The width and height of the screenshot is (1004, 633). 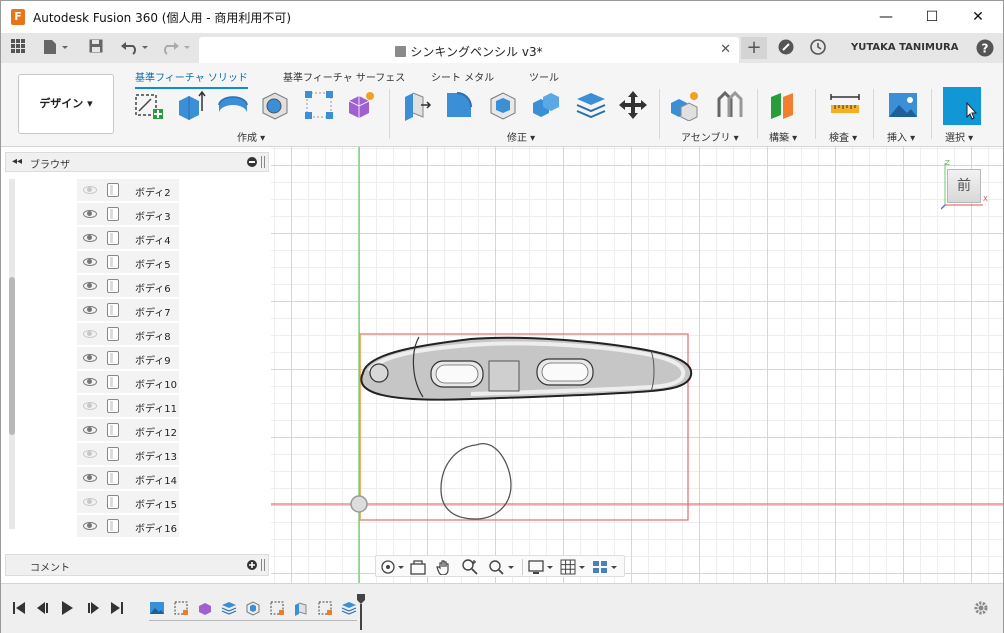 I want to click on display-settings-icon, so click(x=542, y=567).